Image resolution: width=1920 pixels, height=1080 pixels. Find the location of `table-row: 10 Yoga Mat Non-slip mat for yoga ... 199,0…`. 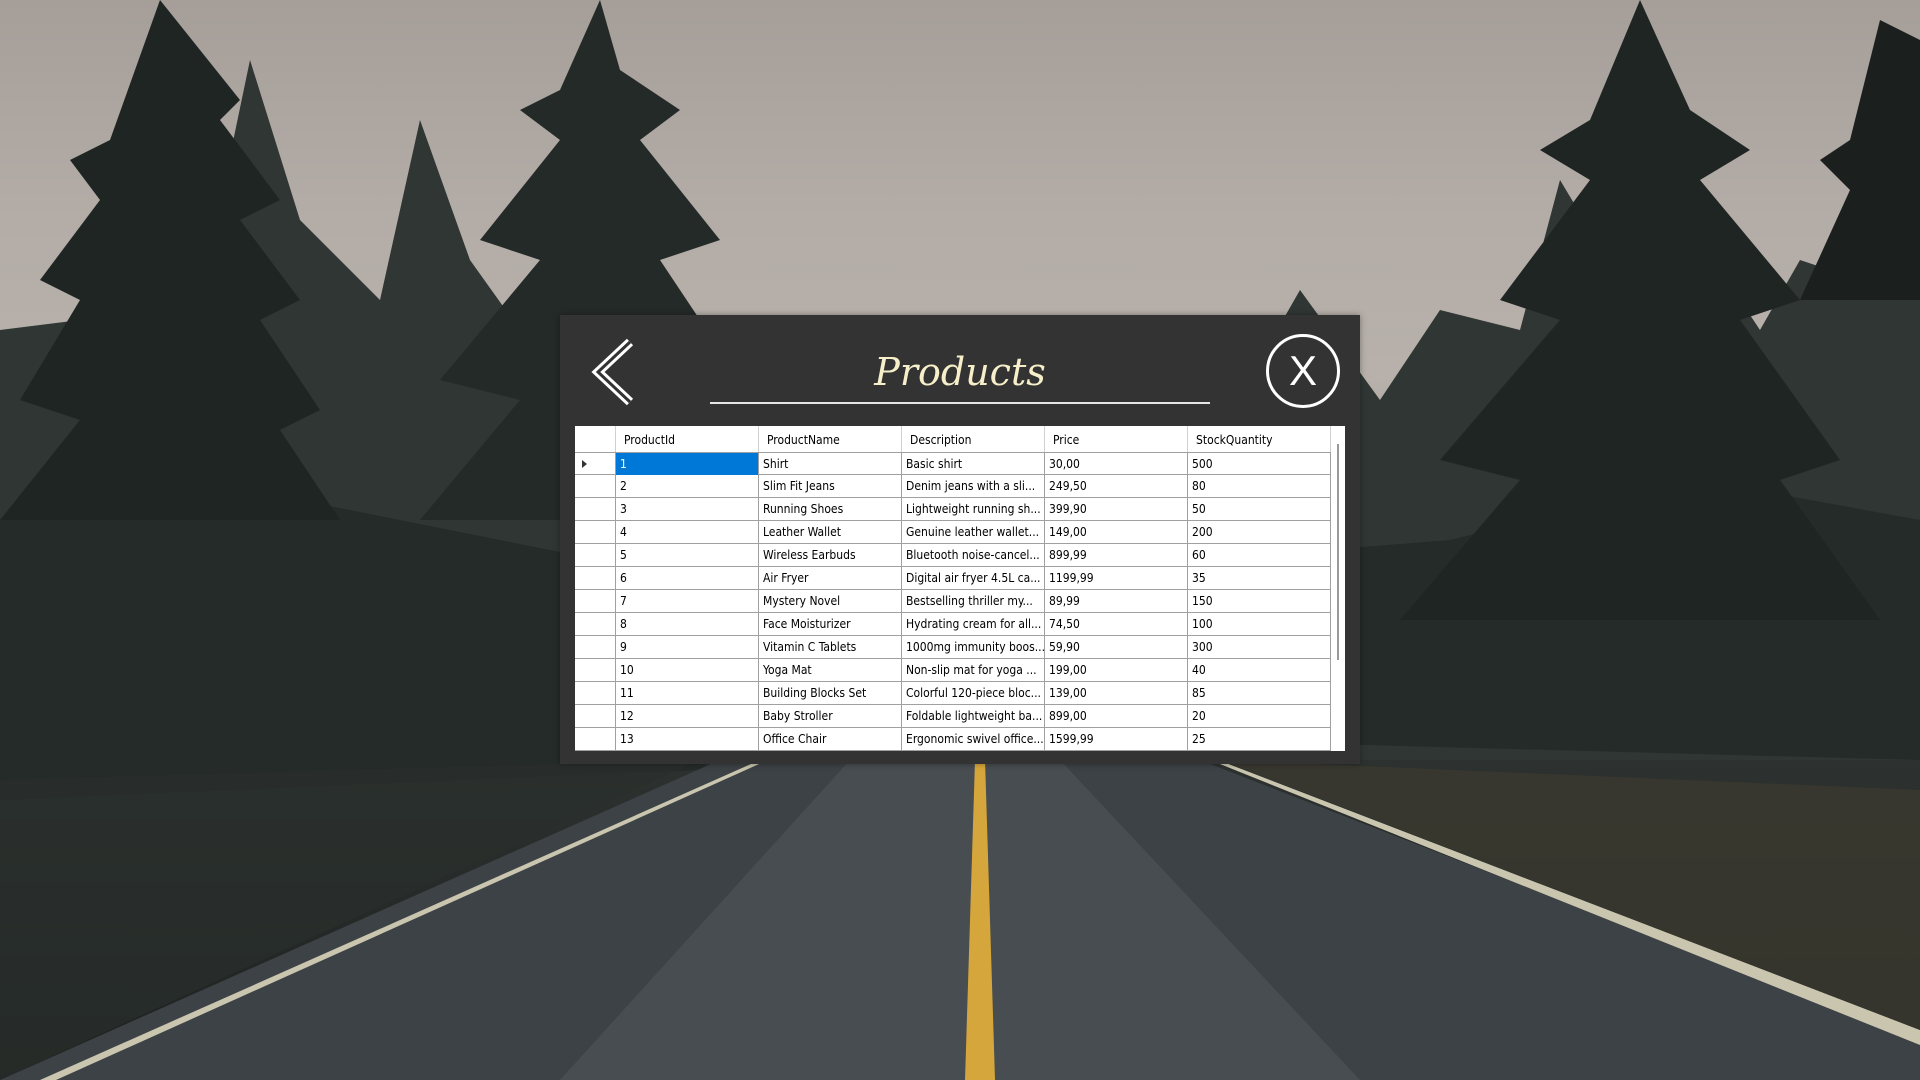

table-row: 10 Yoga Mat Non-slip mat for yoga ... 199,0… is located at coordinates (953, 670).